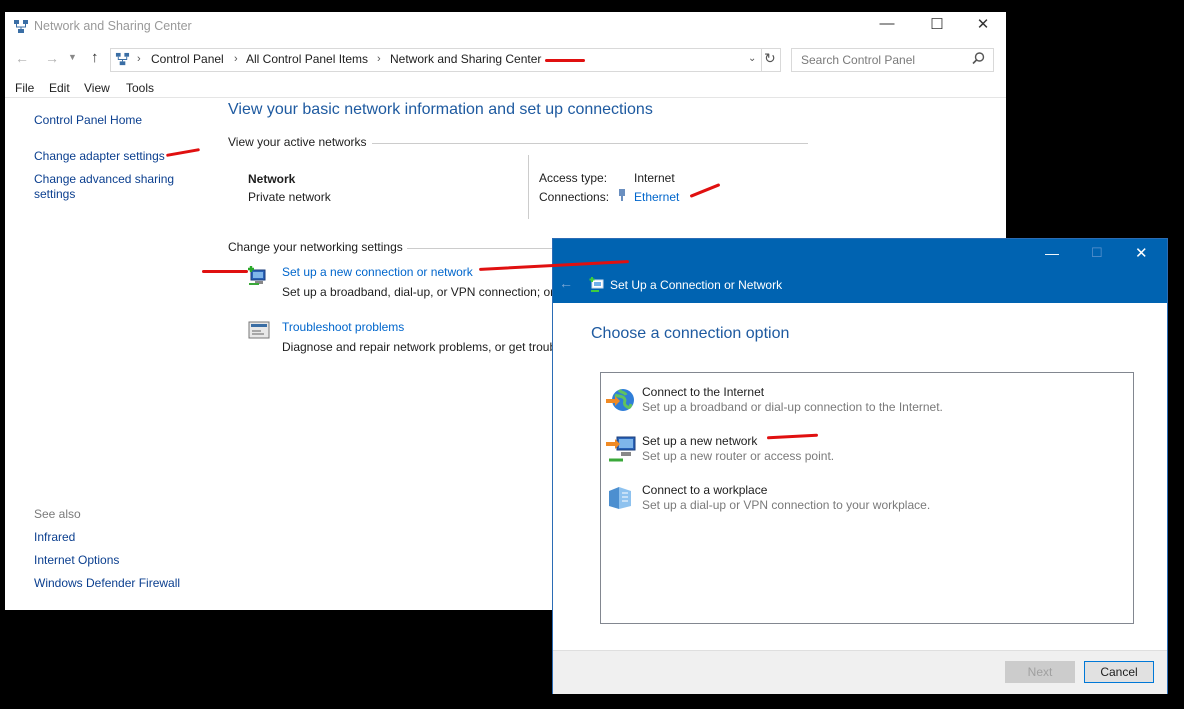  I want to click on menu-file: File, so click(24, 88).